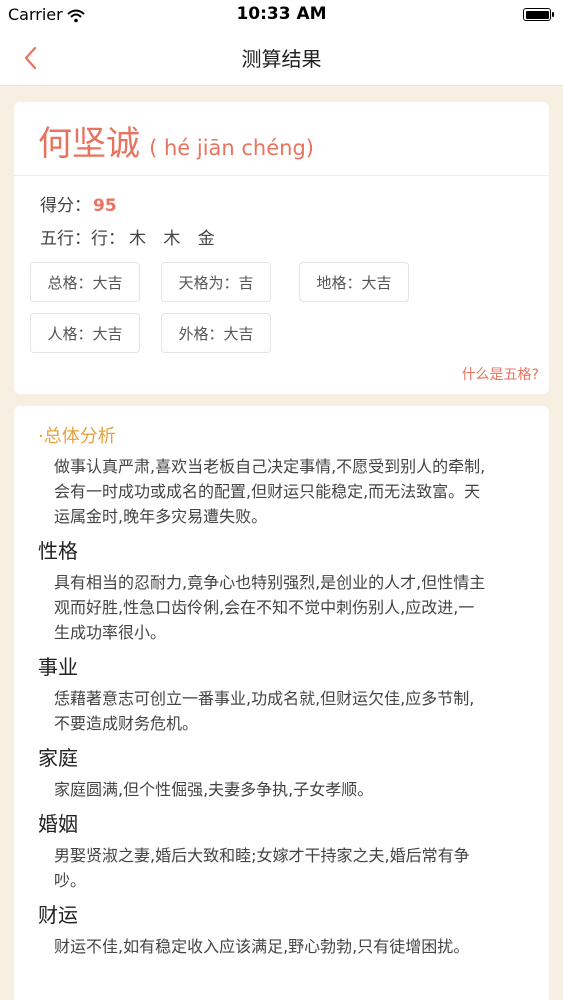 Image resolution: width=563 pixels, height=1000 pixels. What do you see at coordinates (175, 239) in the screenshot?
I see `wuxing-value: 木 木 金` at bounding box center [175, 239].